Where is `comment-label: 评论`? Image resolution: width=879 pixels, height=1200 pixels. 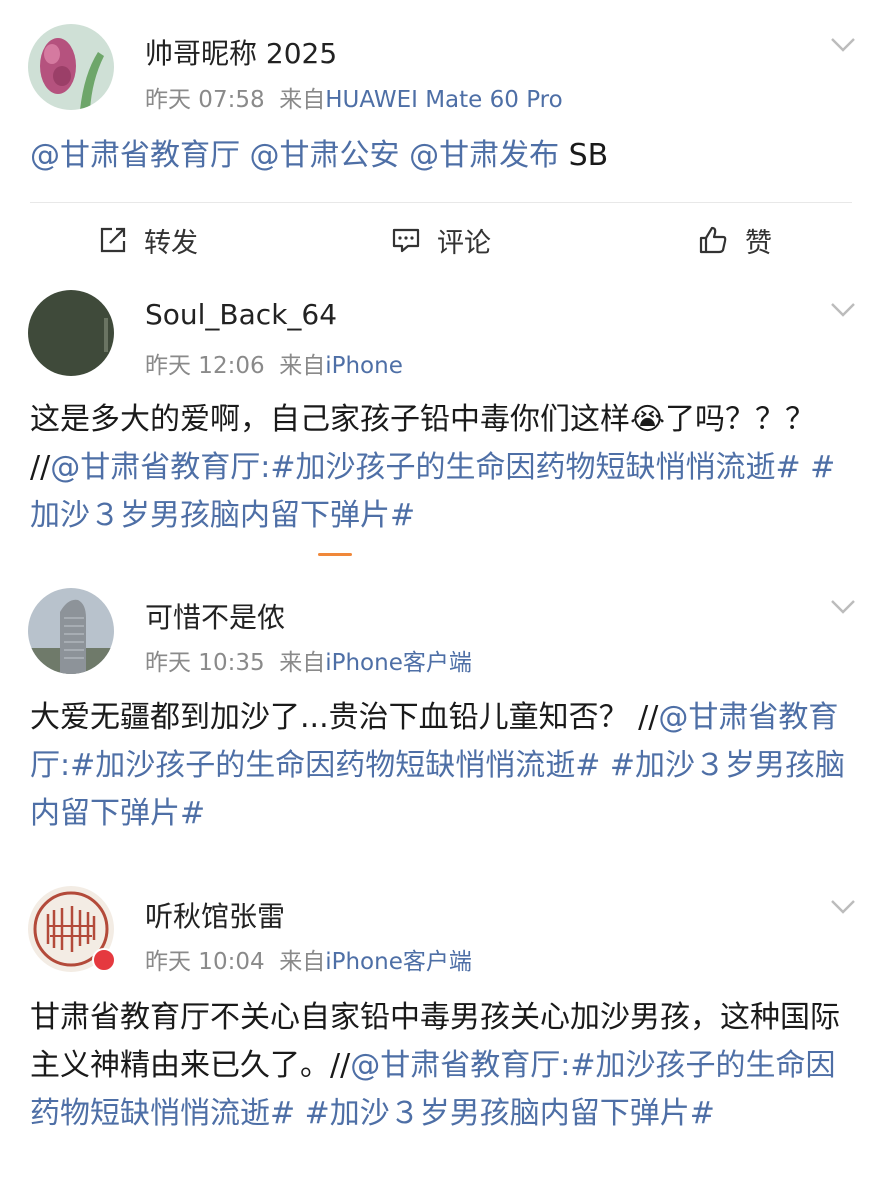
comment-label: 评论 is located at coordinates (464, 243).